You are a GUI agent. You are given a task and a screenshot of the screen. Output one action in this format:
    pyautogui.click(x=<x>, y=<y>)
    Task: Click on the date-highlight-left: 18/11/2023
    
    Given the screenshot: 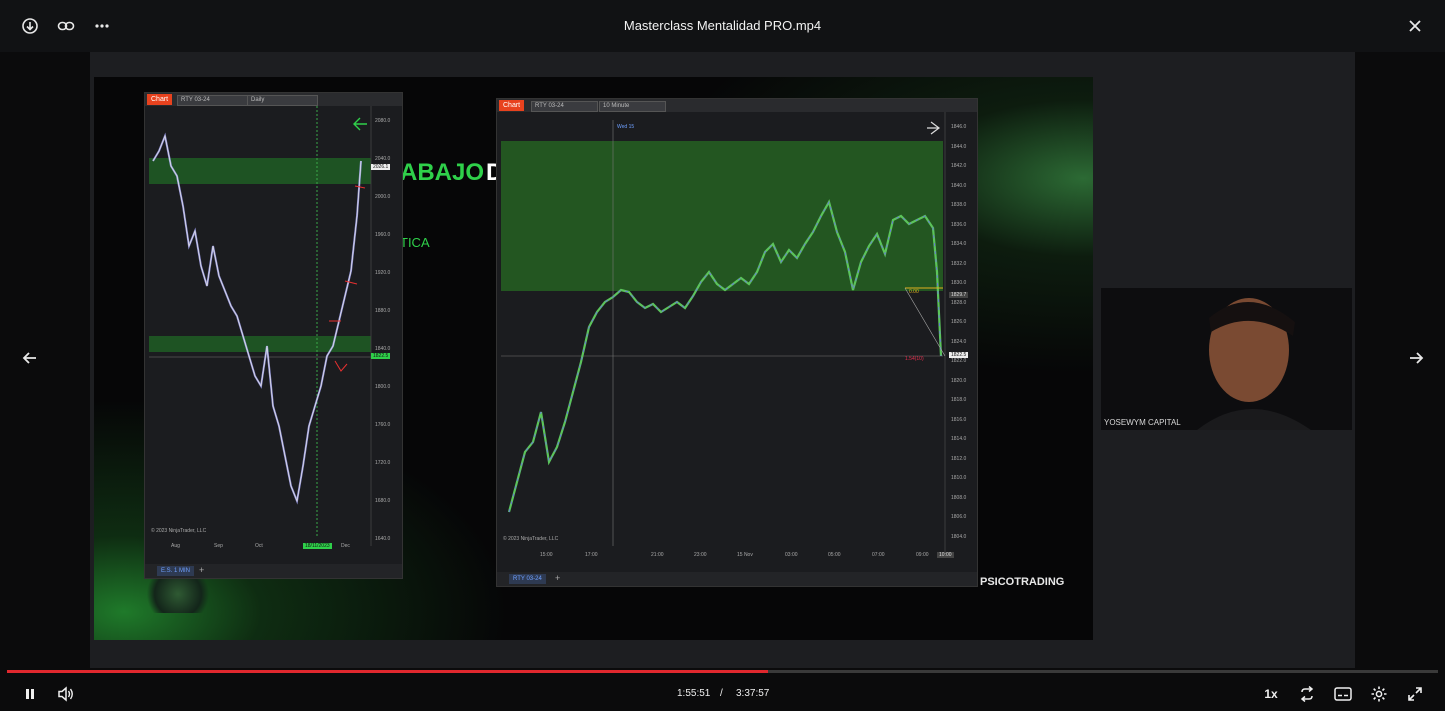 What is the action you would take?
    pyautogui.click(x=317, y=546)
    